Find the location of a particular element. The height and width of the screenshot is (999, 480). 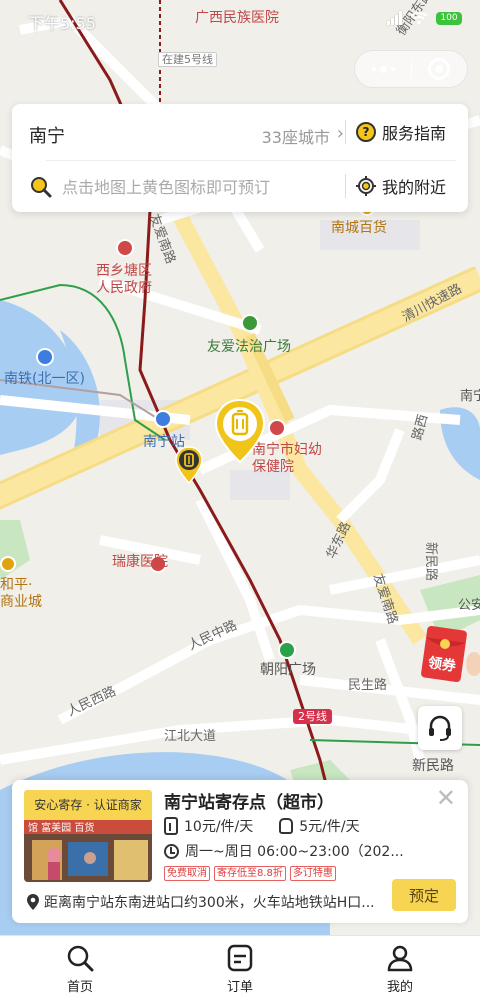

tab-bar: 首页 订单 我的 is located at coordinates (240, 967).